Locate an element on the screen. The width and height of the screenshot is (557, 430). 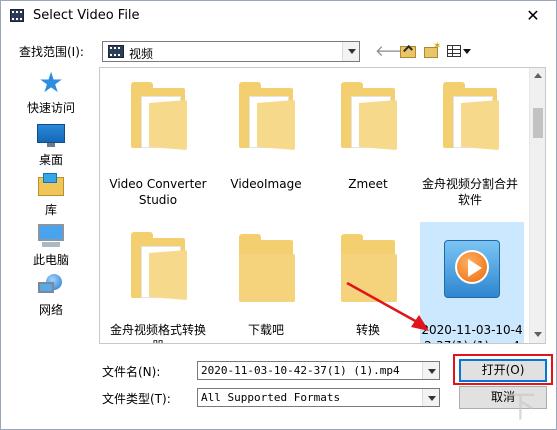
file-name: 金舟视频分割合并软件 is located at coordinates (469, 192).